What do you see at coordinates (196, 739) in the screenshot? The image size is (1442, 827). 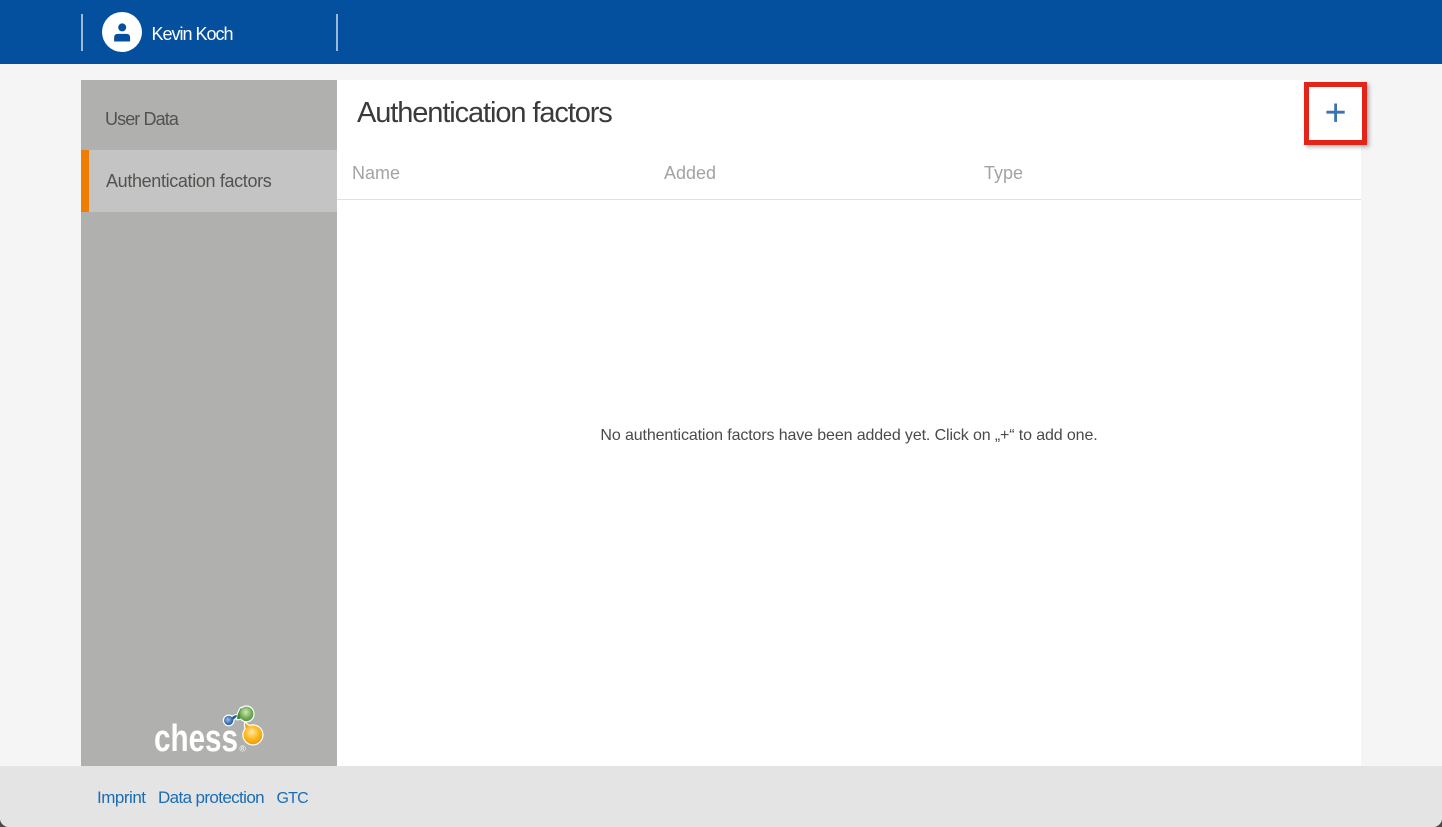 I see `svg-text: chess` at bounding box center [196, 739].